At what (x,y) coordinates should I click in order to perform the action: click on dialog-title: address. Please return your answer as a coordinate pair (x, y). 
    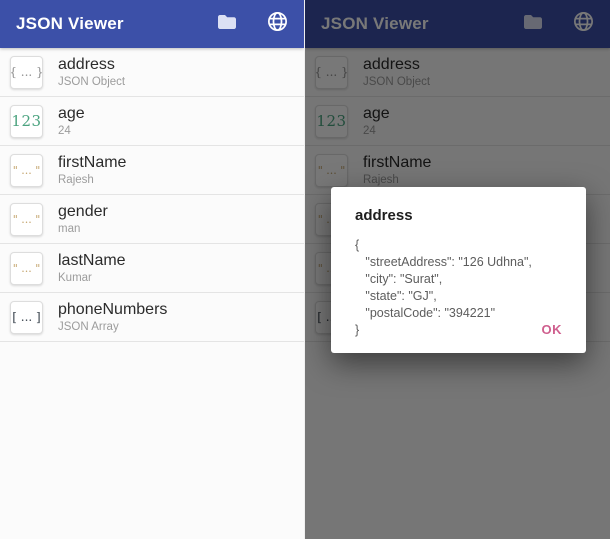
    Looking at the image, I should click on (384, 215).